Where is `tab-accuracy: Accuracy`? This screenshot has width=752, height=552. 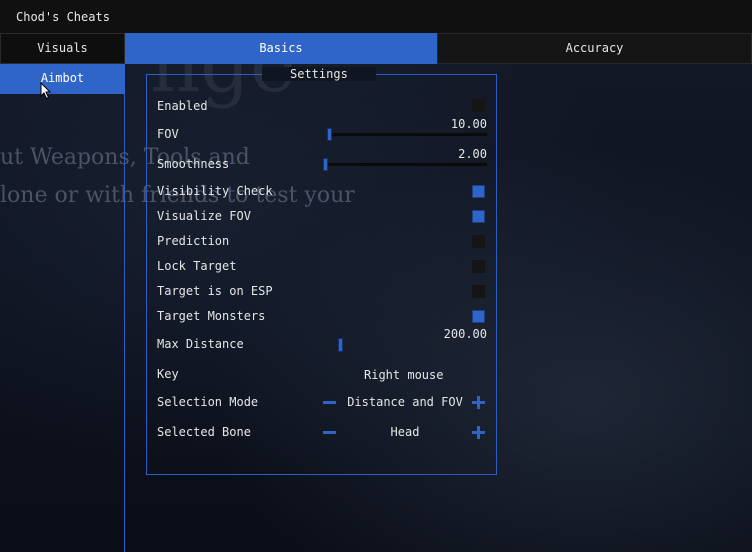 tab-accuracy: Accuracy is located at coordinates (594, 48).